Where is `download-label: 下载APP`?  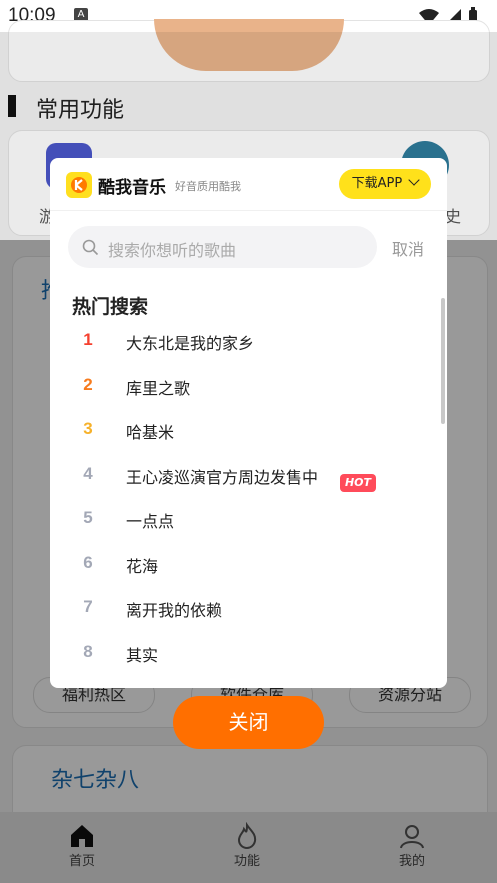 download-label: 下载APP is located at coordinates (377, 183).